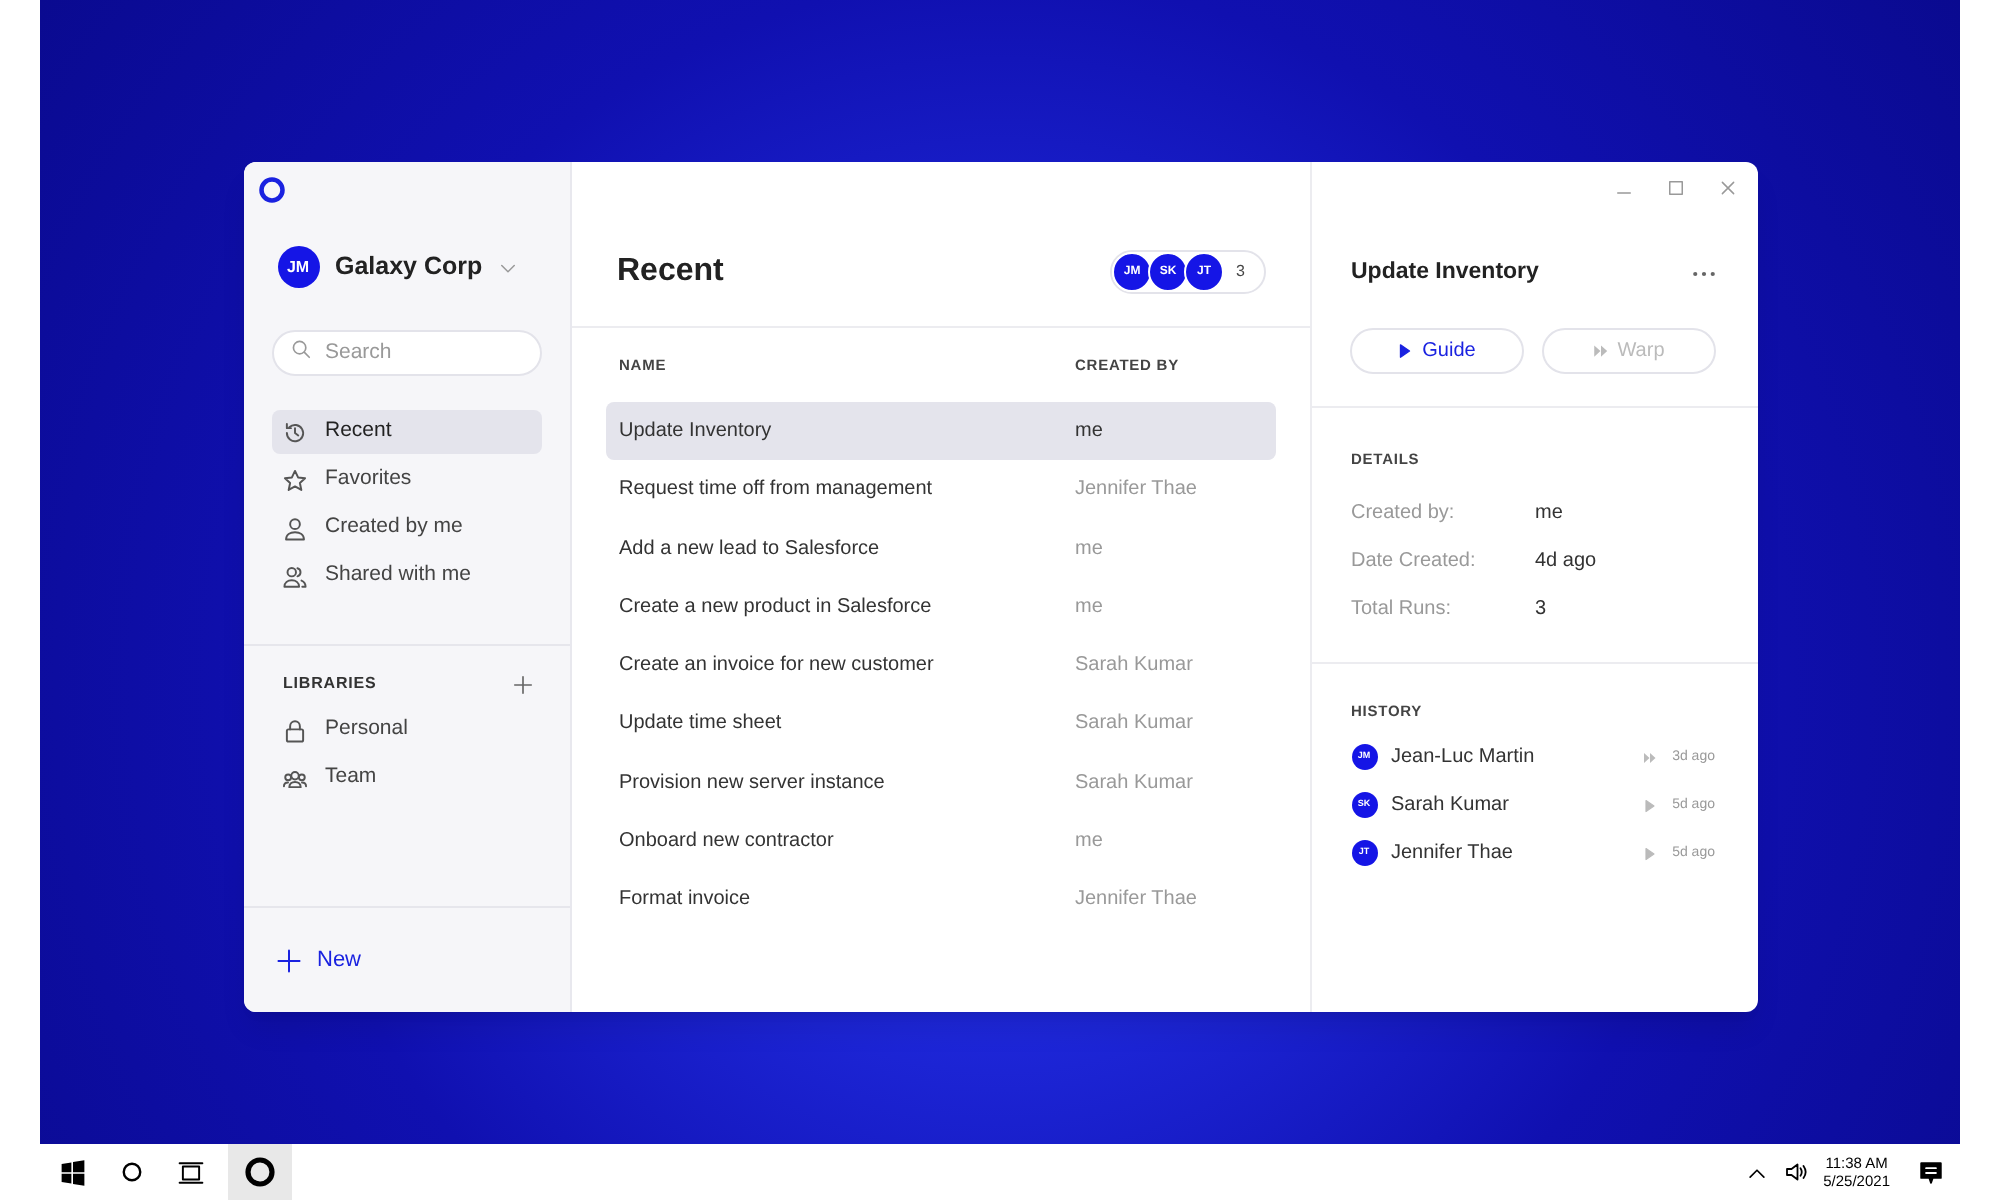 The image size is (2000, 1200). What do you see at coordinates (1727, 188) in the screenshot?
I see `close-icon` at bounding box center [1727, 188].